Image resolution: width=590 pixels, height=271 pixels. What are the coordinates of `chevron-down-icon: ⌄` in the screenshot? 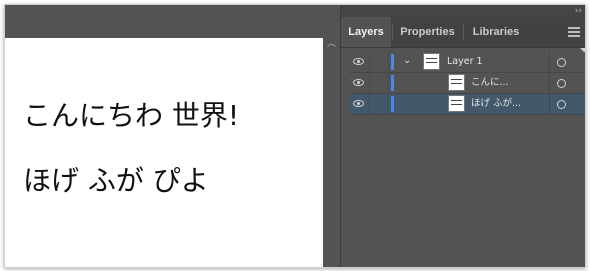 It's located at (408, 61).